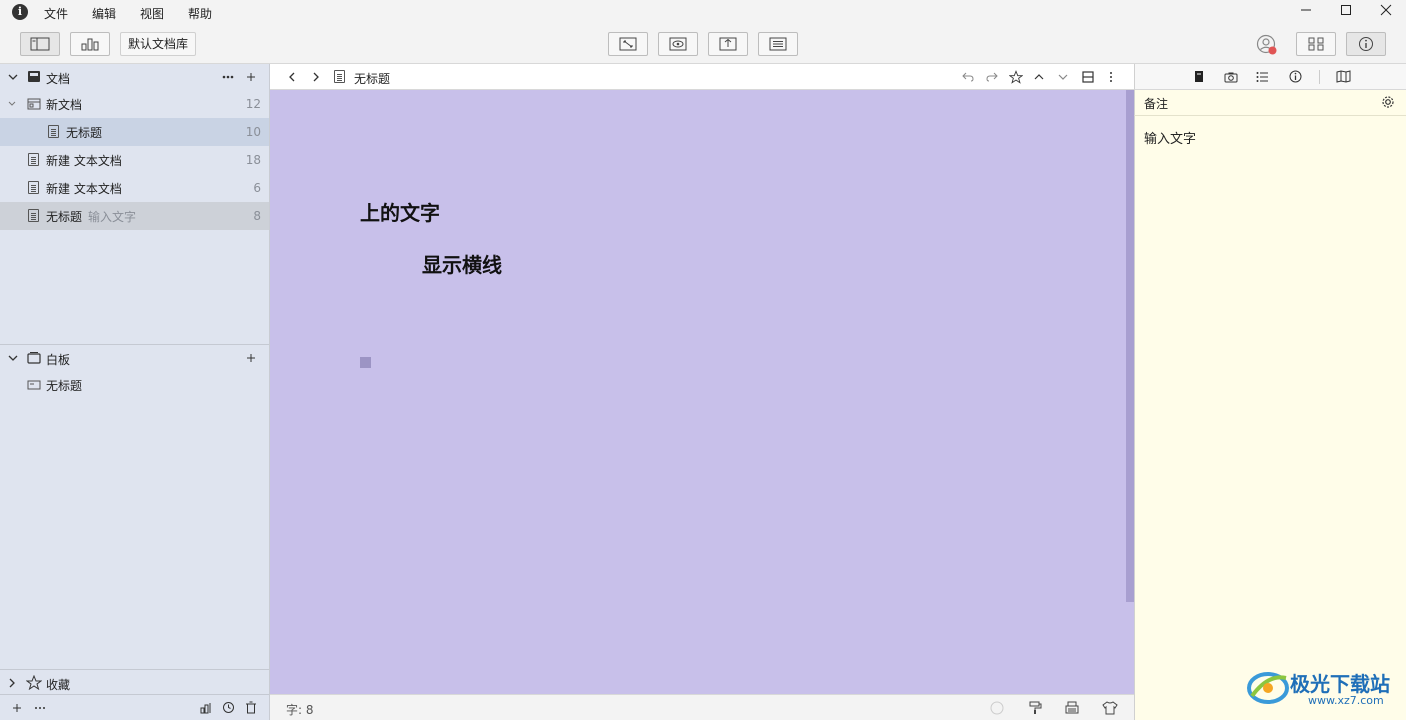 The image size is (1406, 720). What do you see at coordinates (1366, 44) in the screenshot?
I see `info-panel-button` at bounding box center [1366, 44].